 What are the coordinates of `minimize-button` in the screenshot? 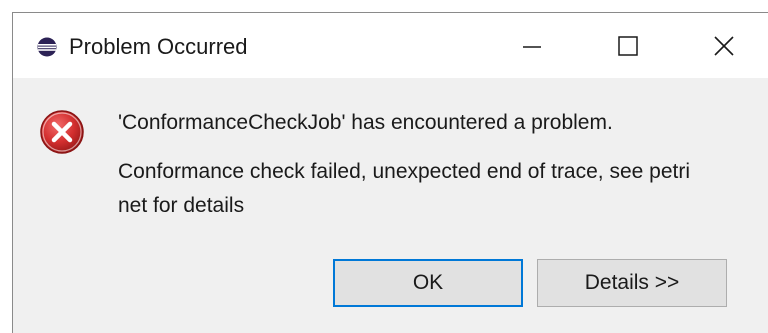 It's located at (530, 45).